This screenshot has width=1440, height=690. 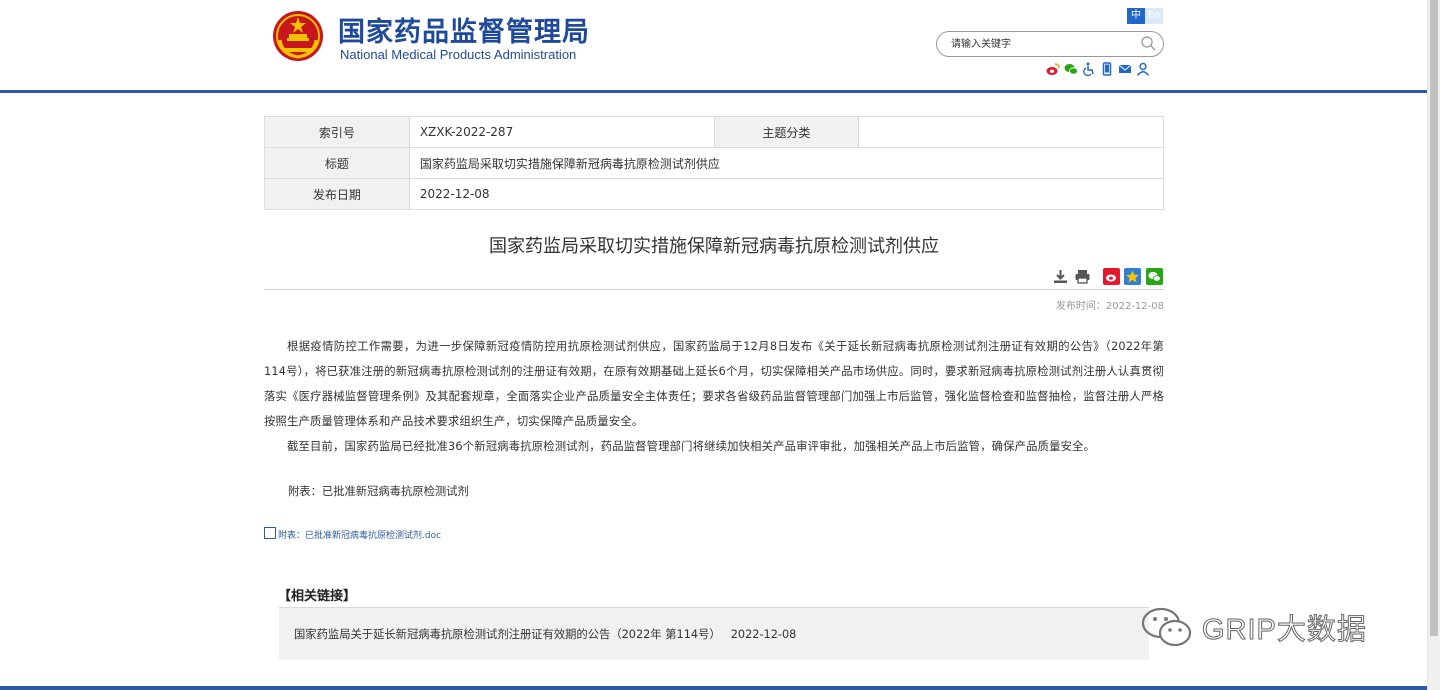 I want to click on site-name-en: National Medical Products Administration, so click(x=458, y=54).